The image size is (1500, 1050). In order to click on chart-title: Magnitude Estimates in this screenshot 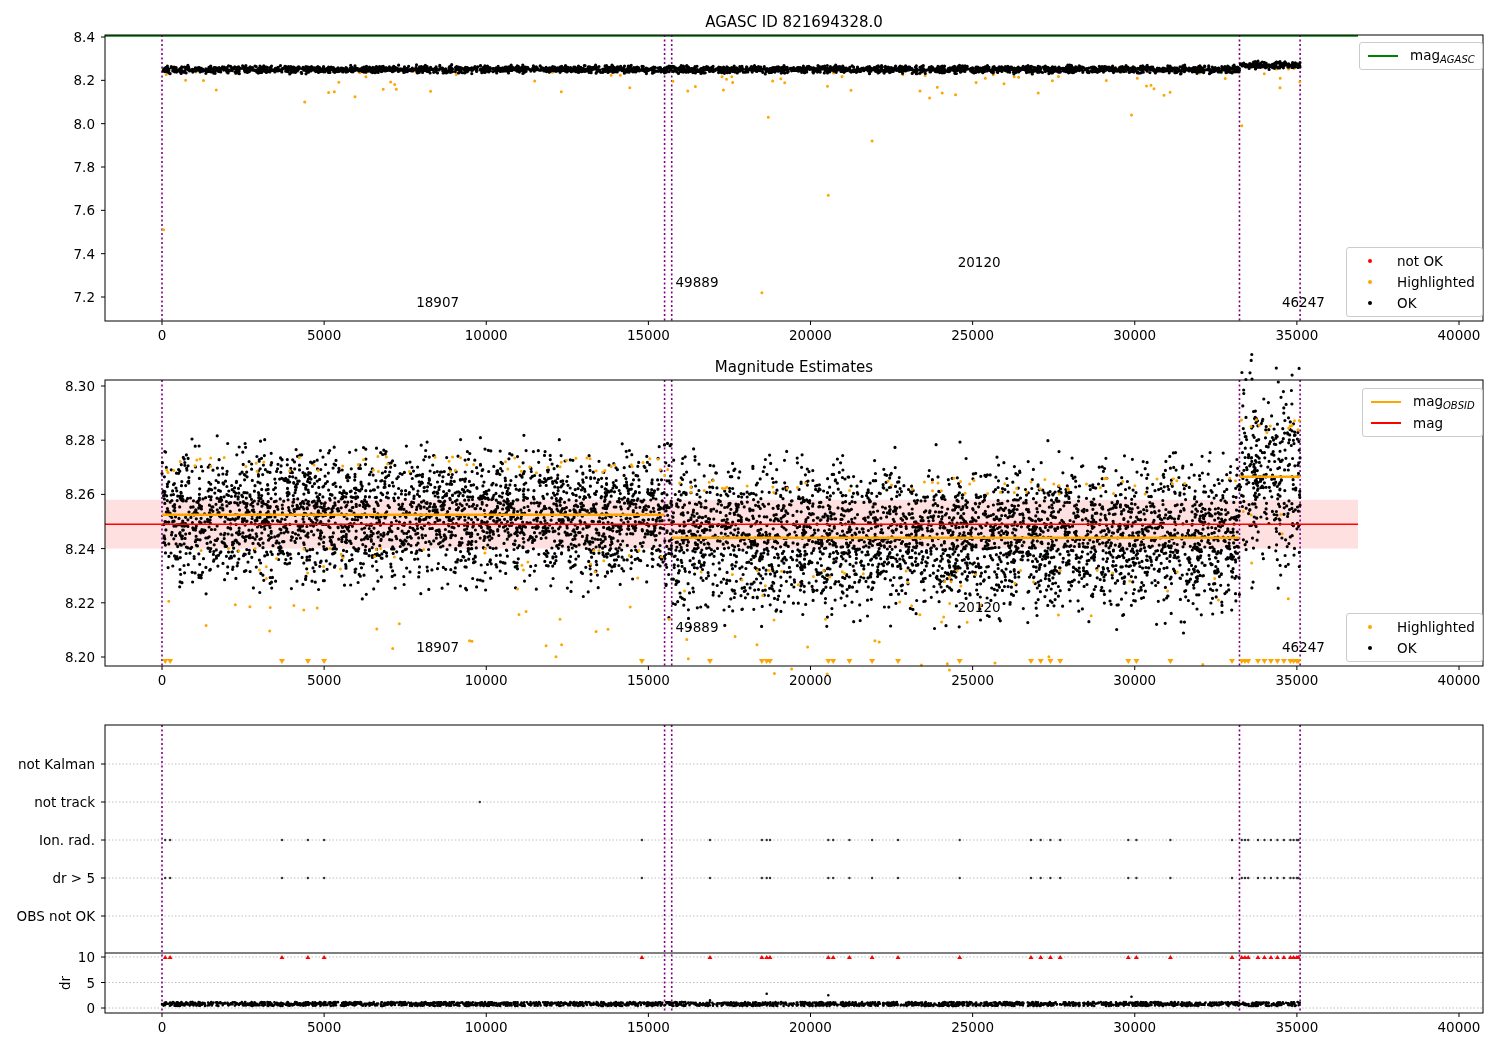, I will do `click(794, 367)`.